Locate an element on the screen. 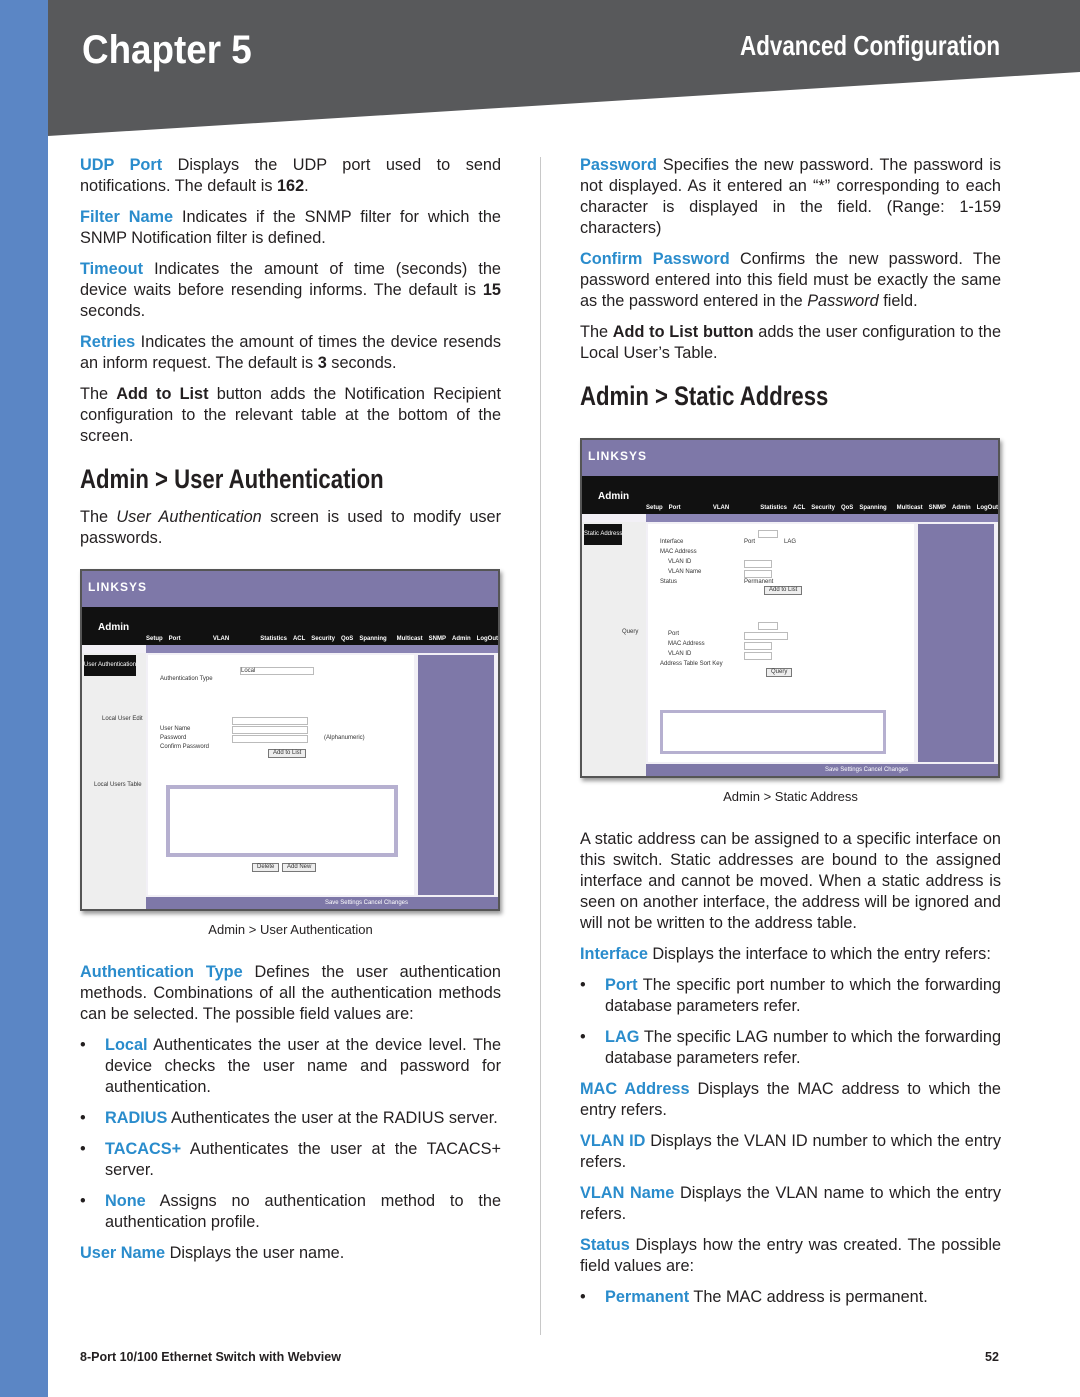  sidebar-label: Local User Edit is located at coordinates (122, 719).